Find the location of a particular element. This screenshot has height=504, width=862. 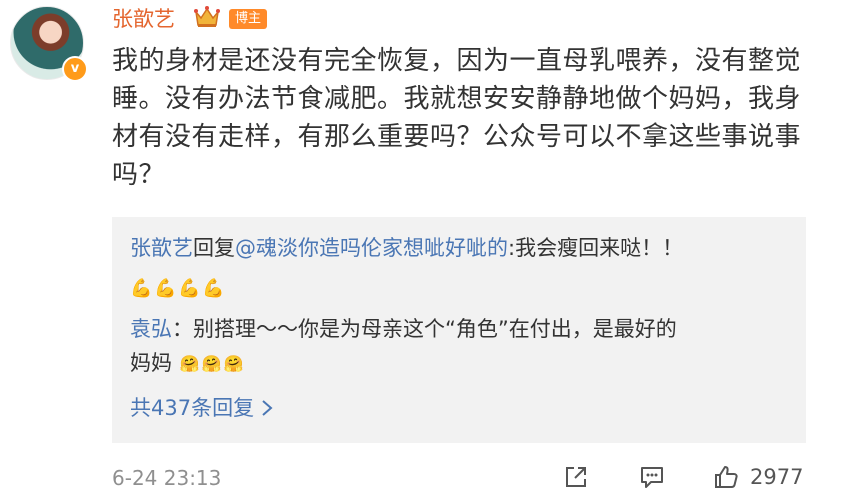

mention-link: @魂淡你造吗伦家想呲好呲的 is located at coordinates (371, 248).